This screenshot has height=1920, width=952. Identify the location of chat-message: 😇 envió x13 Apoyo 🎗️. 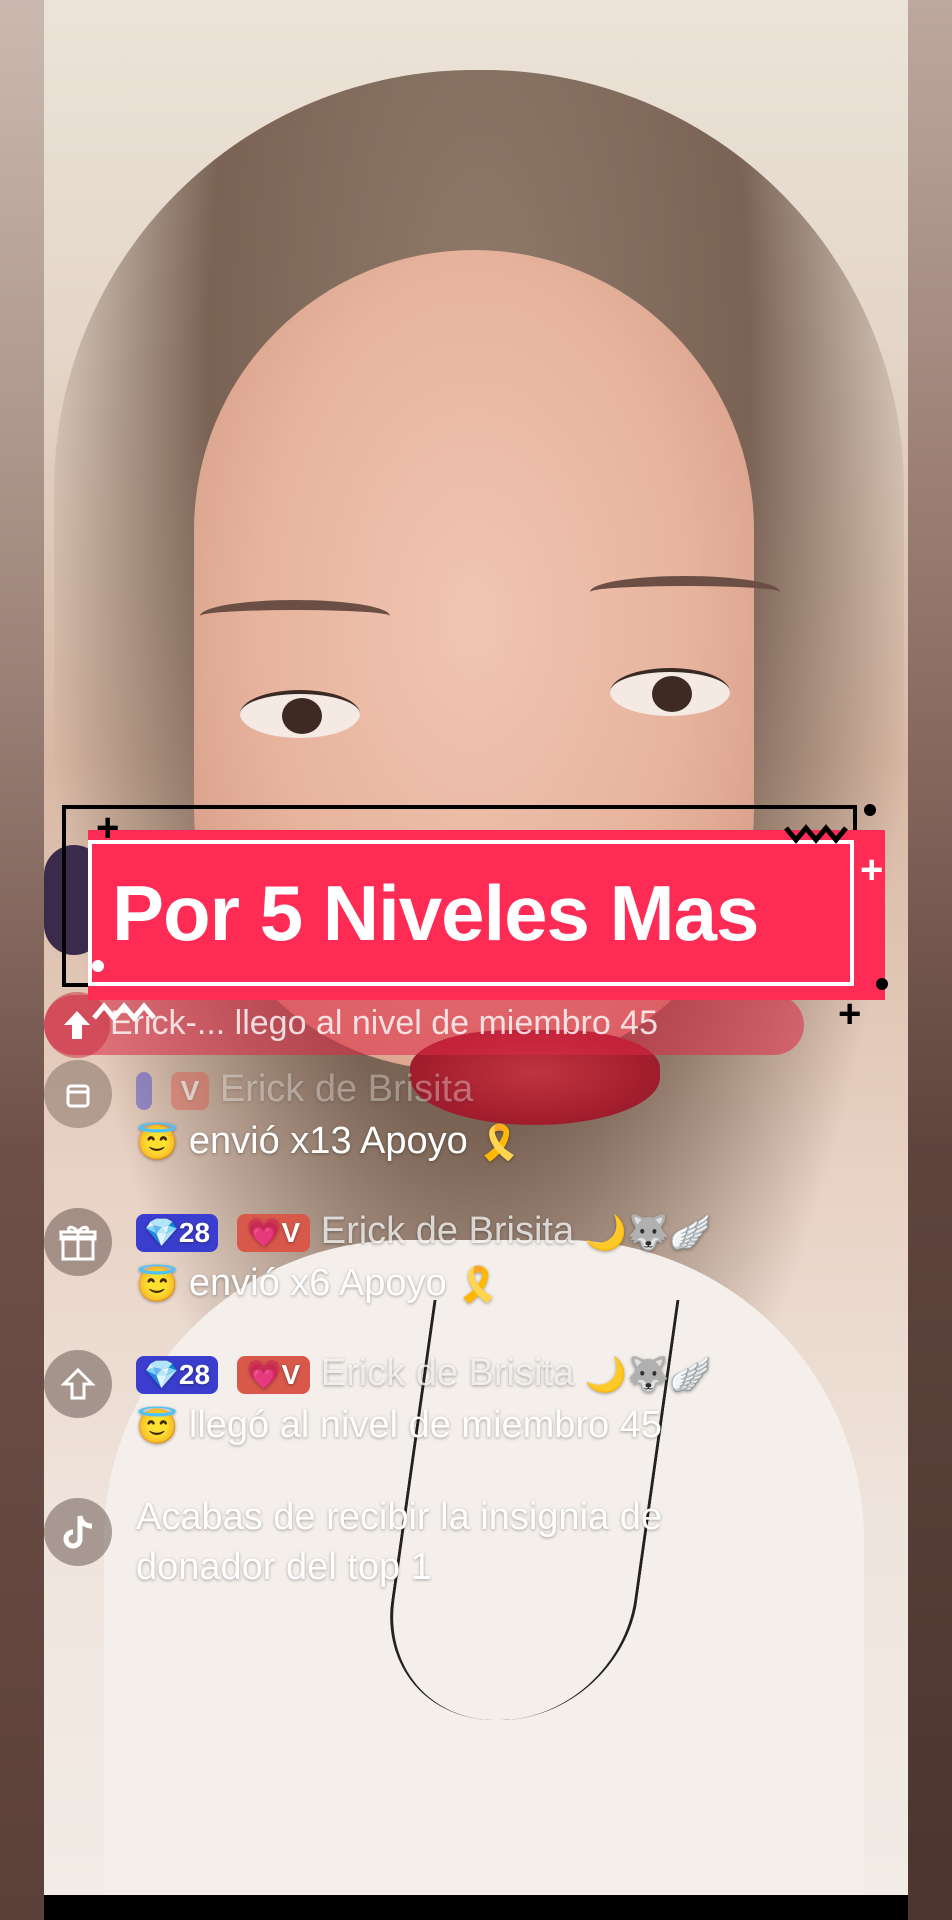
(328, 1141).